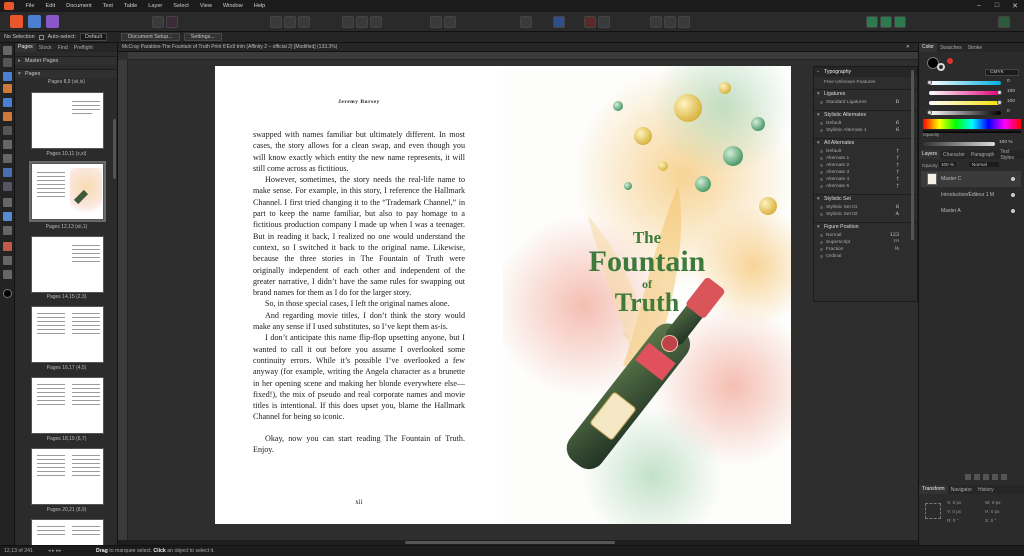 The width and height of the screenshot is (1024, 556). Describe the element at coordinates (1004, 477) in the screenshot. I see `delete-layer-icon` at that location.